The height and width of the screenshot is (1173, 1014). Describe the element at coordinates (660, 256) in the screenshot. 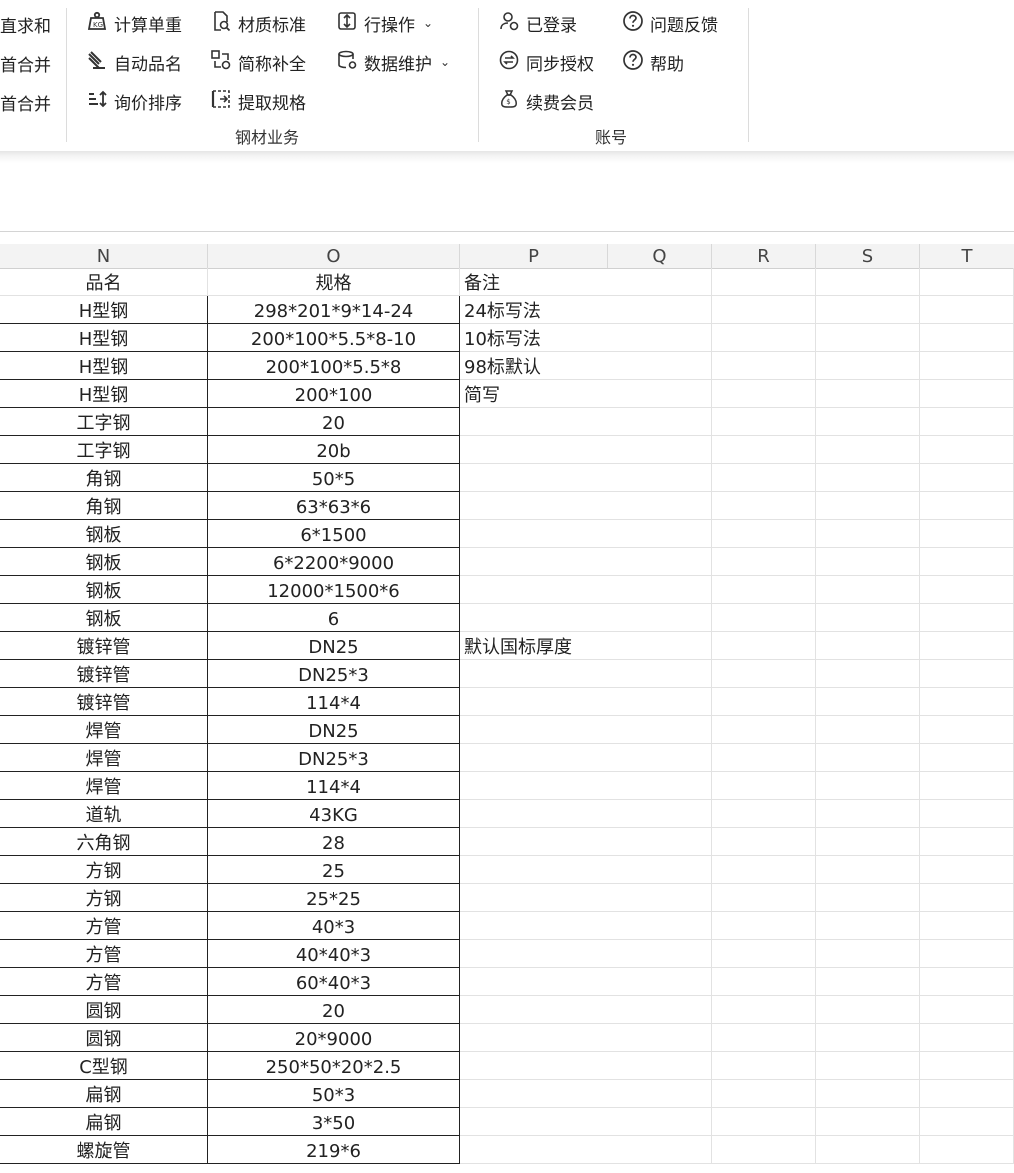

I see `column-header-q: Q` at that location.